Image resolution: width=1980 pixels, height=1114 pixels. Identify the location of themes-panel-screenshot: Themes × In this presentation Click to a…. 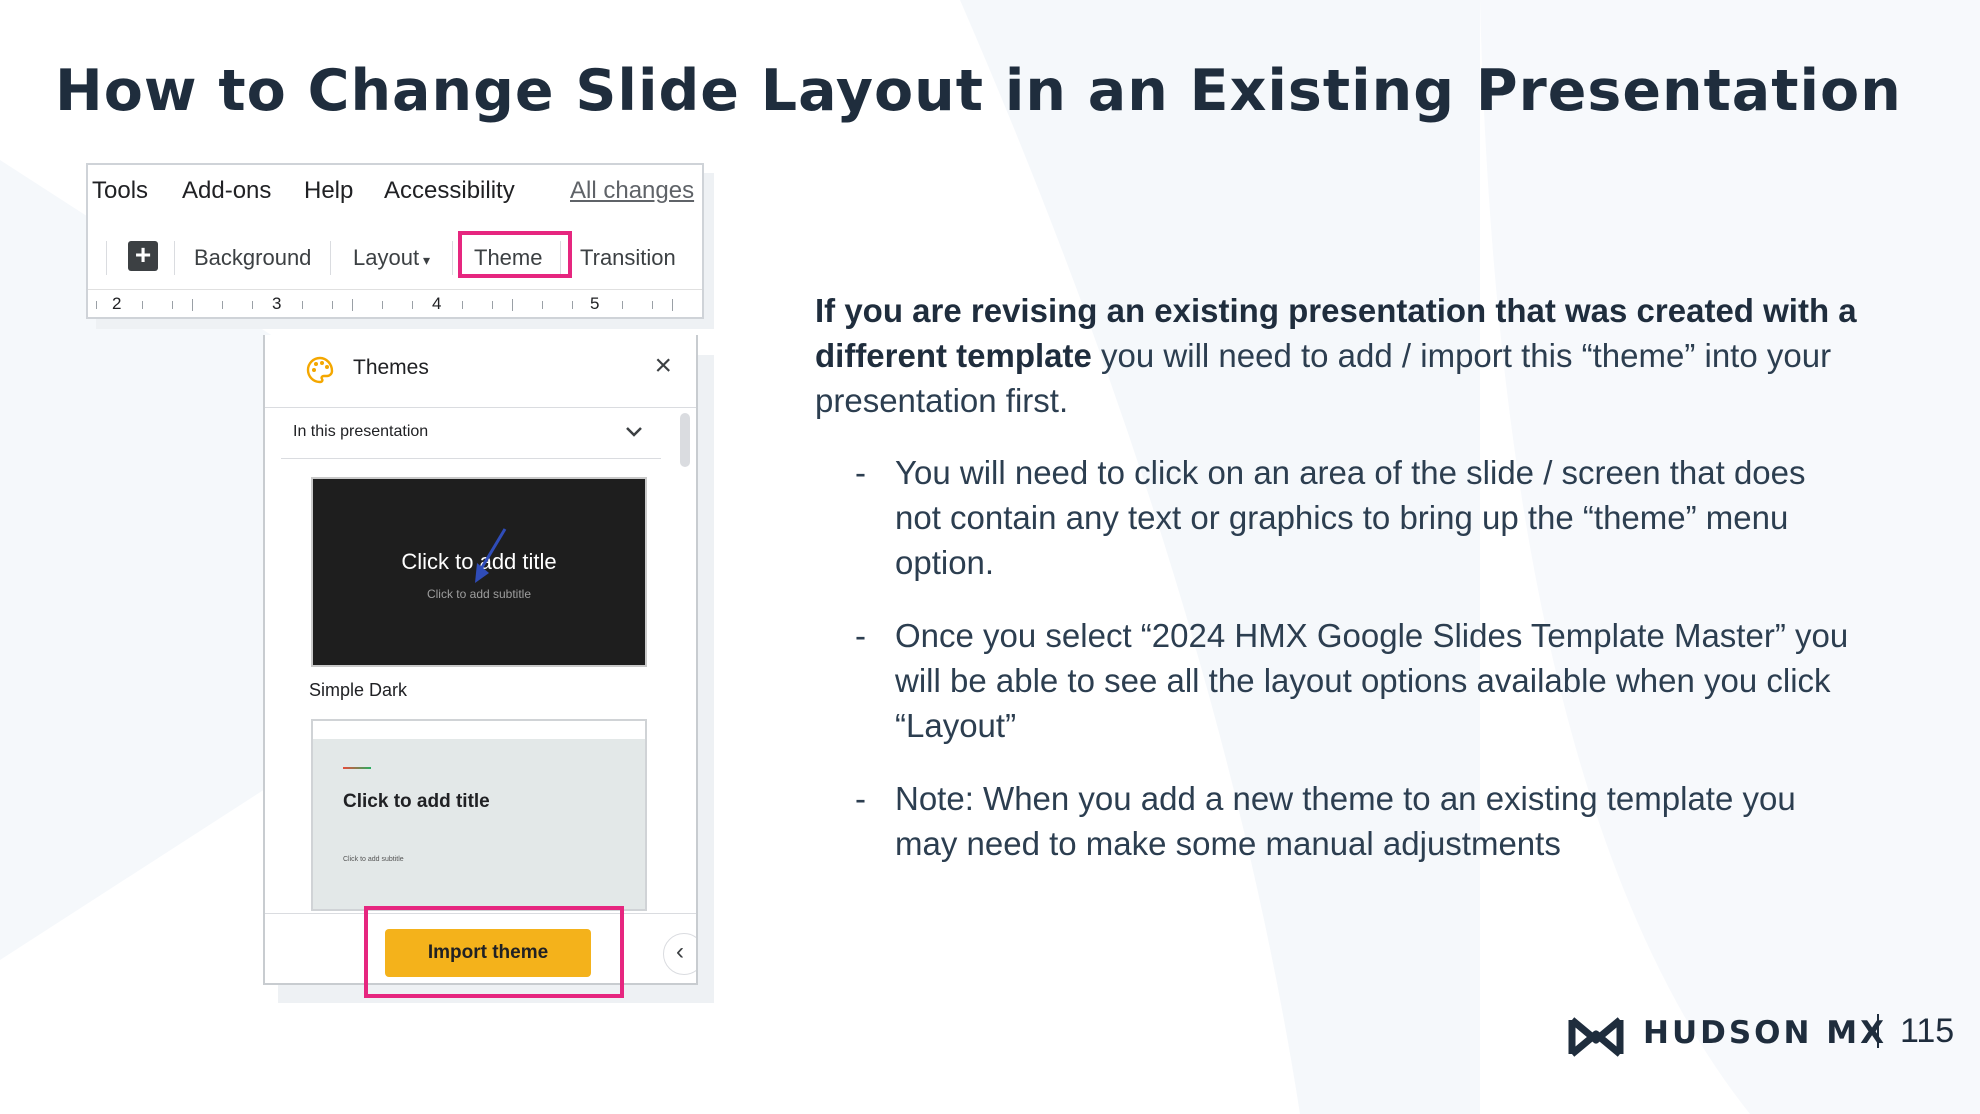
(480, 660).